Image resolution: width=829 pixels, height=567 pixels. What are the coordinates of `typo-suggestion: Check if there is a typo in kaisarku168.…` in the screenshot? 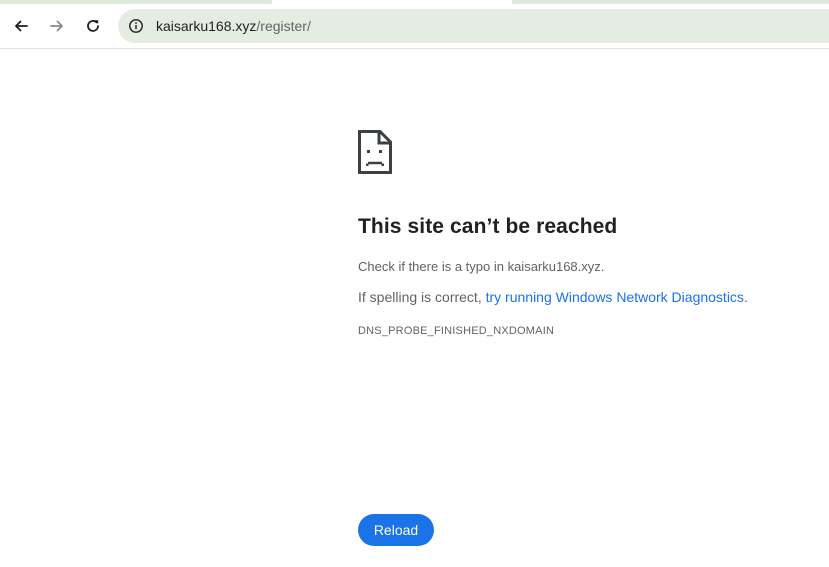 It's located at (481, 266).